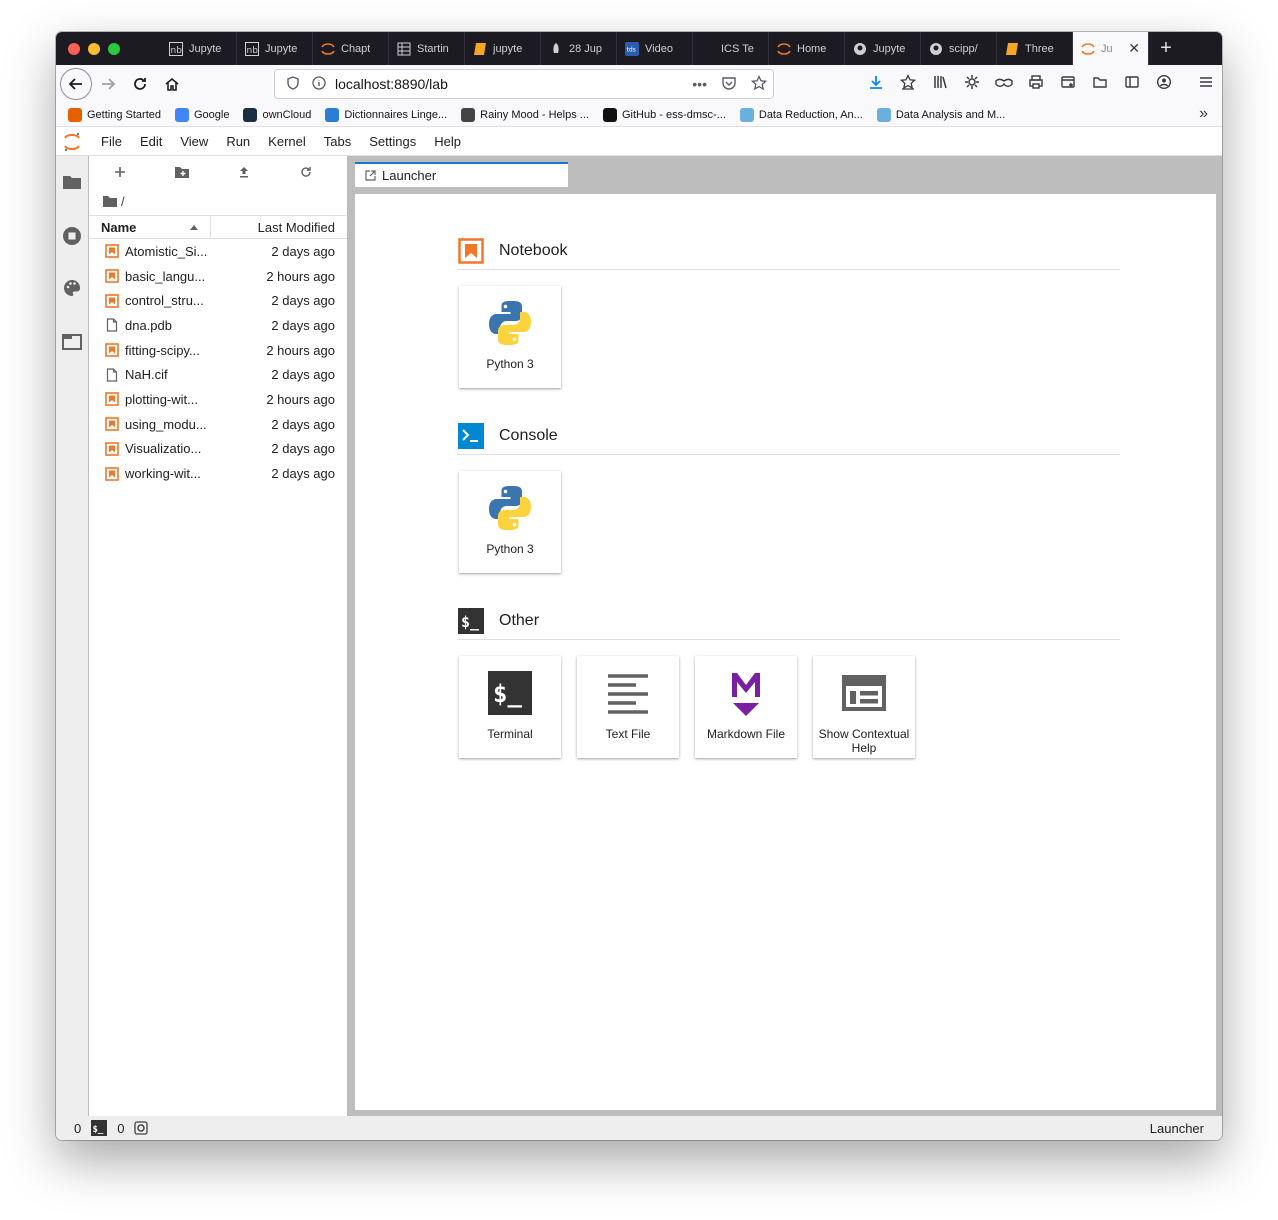  I want to click on library-icon, so click(940, 84).